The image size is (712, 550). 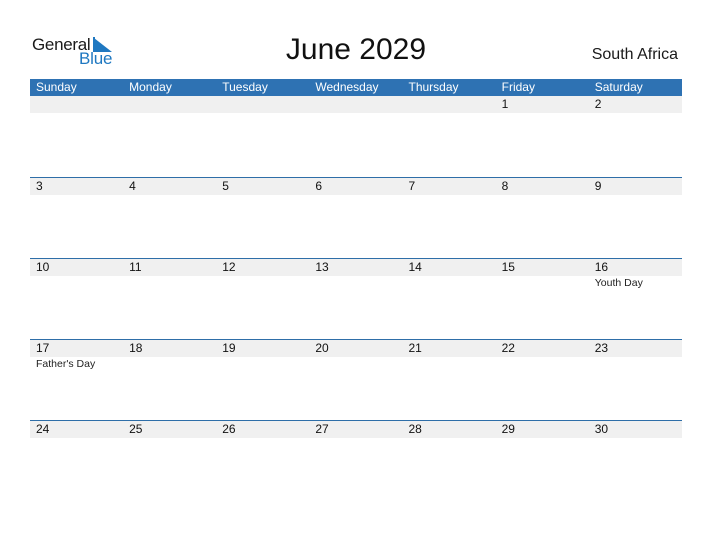 I want to click on day-cell: 25, so click(x=169, y=429).